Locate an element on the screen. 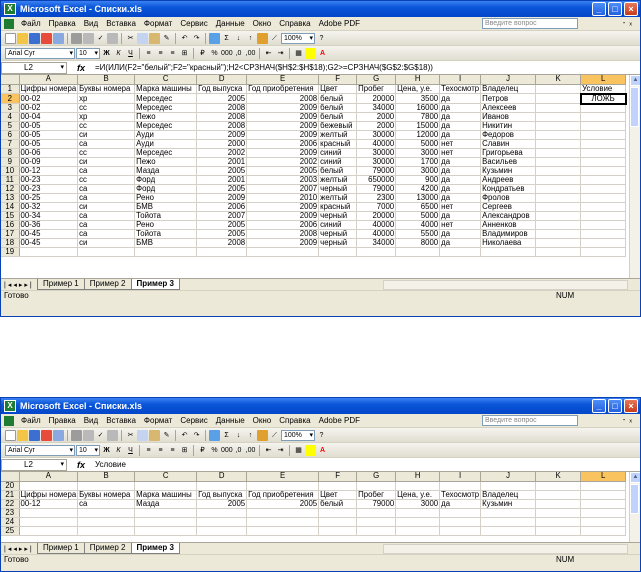 The width and height of the screenshot is (641, 572). cell: 2000 is located at coordinates (222, 144).